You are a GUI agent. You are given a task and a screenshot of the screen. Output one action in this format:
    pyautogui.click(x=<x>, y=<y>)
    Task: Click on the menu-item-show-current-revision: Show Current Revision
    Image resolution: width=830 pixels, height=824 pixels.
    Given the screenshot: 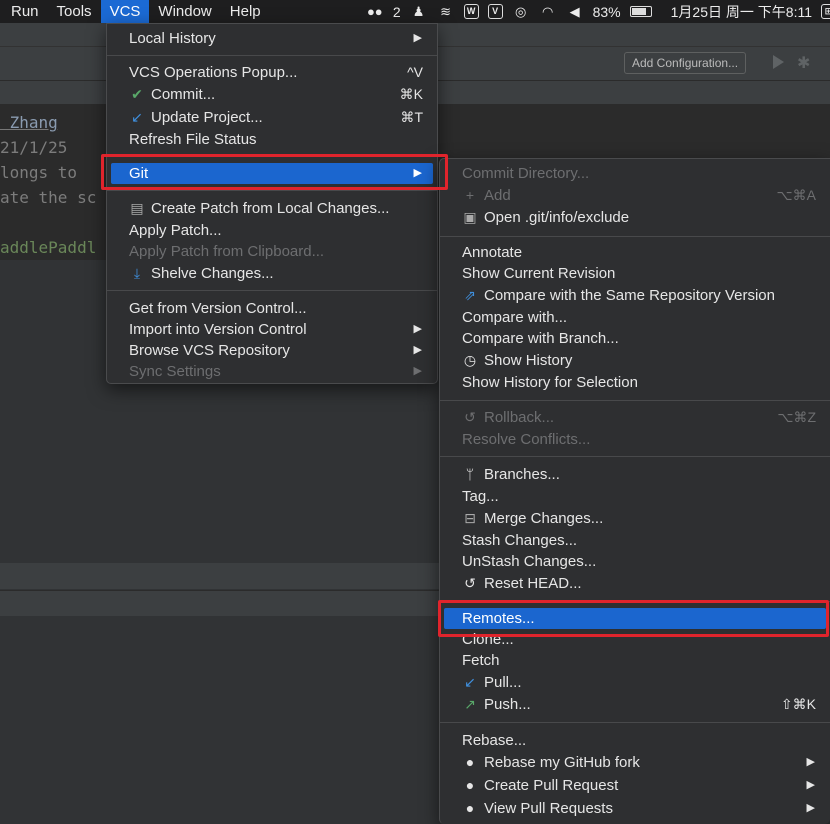 What is the action you would take?
    pyautogui.click(x=635, y=273)
    